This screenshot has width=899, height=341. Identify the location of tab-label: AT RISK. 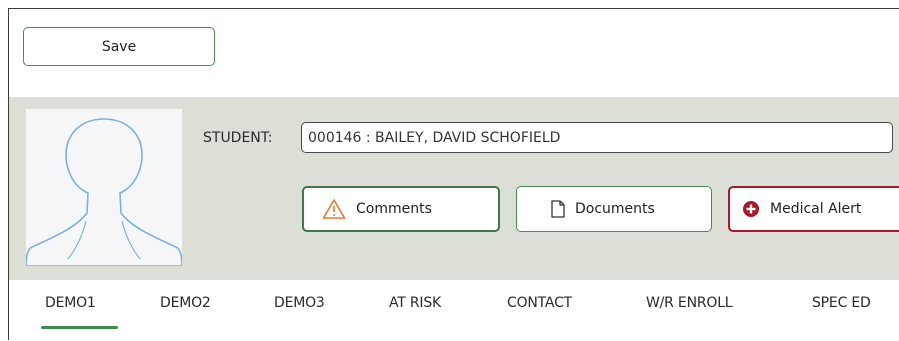
(415, 303).